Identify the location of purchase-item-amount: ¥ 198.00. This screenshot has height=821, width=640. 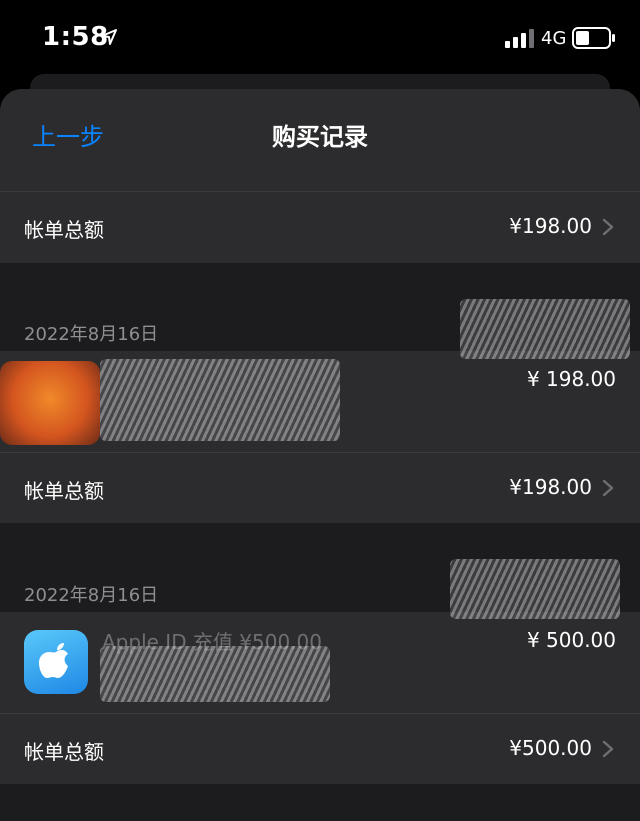
(571, 379).